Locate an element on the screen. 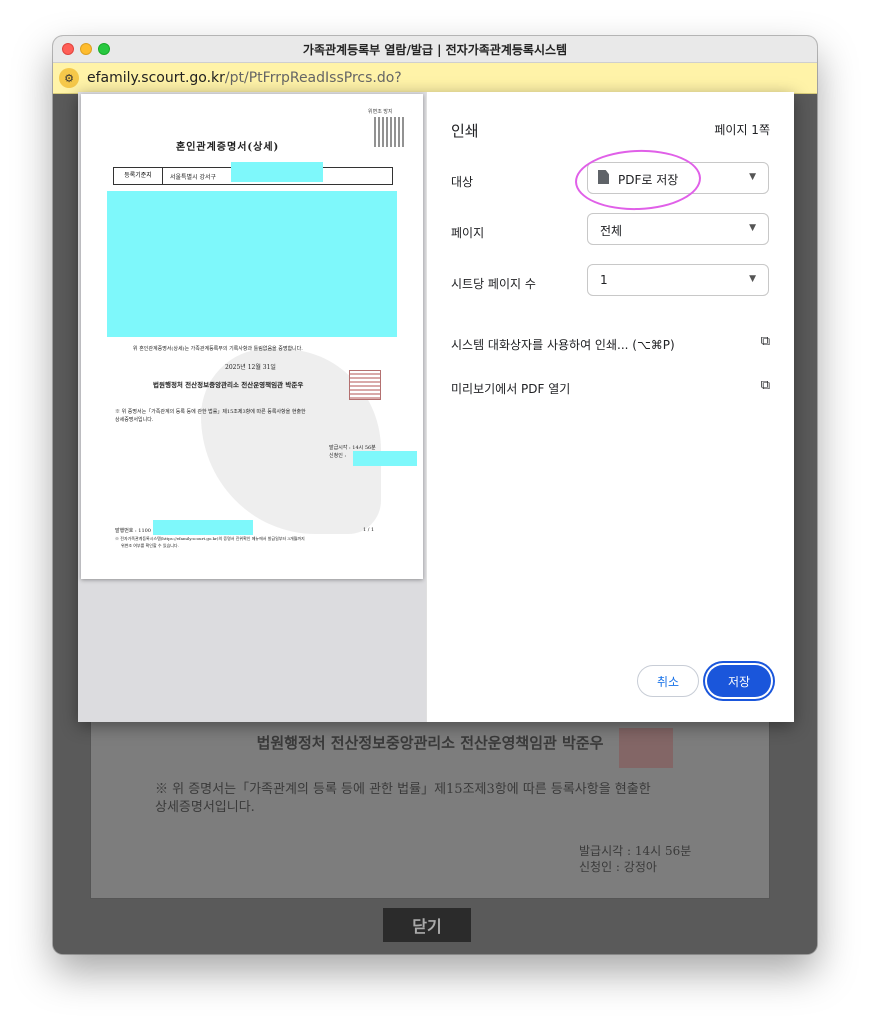  doc-number: 발행번호 : 1100 is located at coordinates (133, 531).